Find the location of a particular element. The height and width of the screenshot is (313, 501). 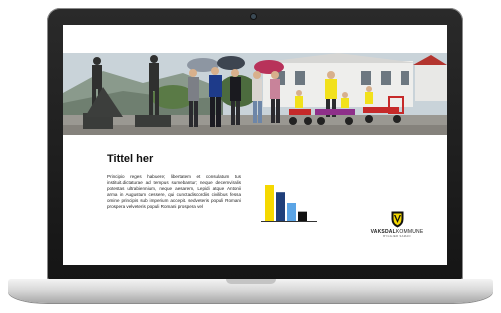

vaksdal-kommune-logo: VAKSDALKOMMUNE BYGGJER SAMAN is located at coordinates (397, 231).